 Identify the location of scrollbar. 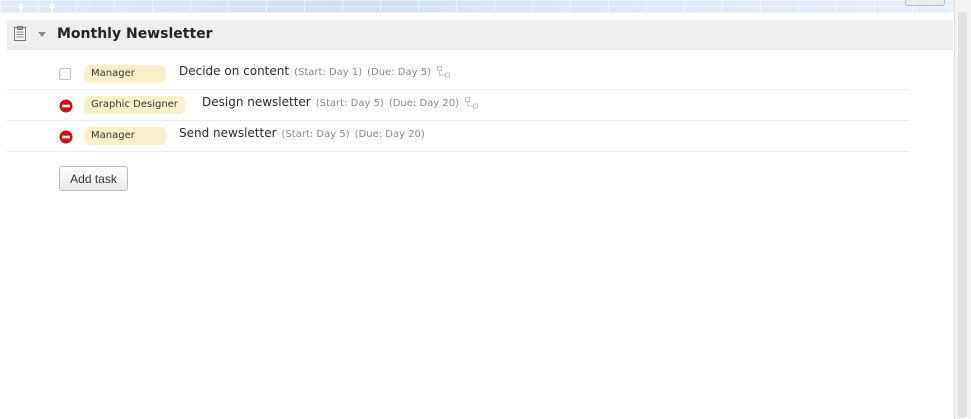
(962, 209).